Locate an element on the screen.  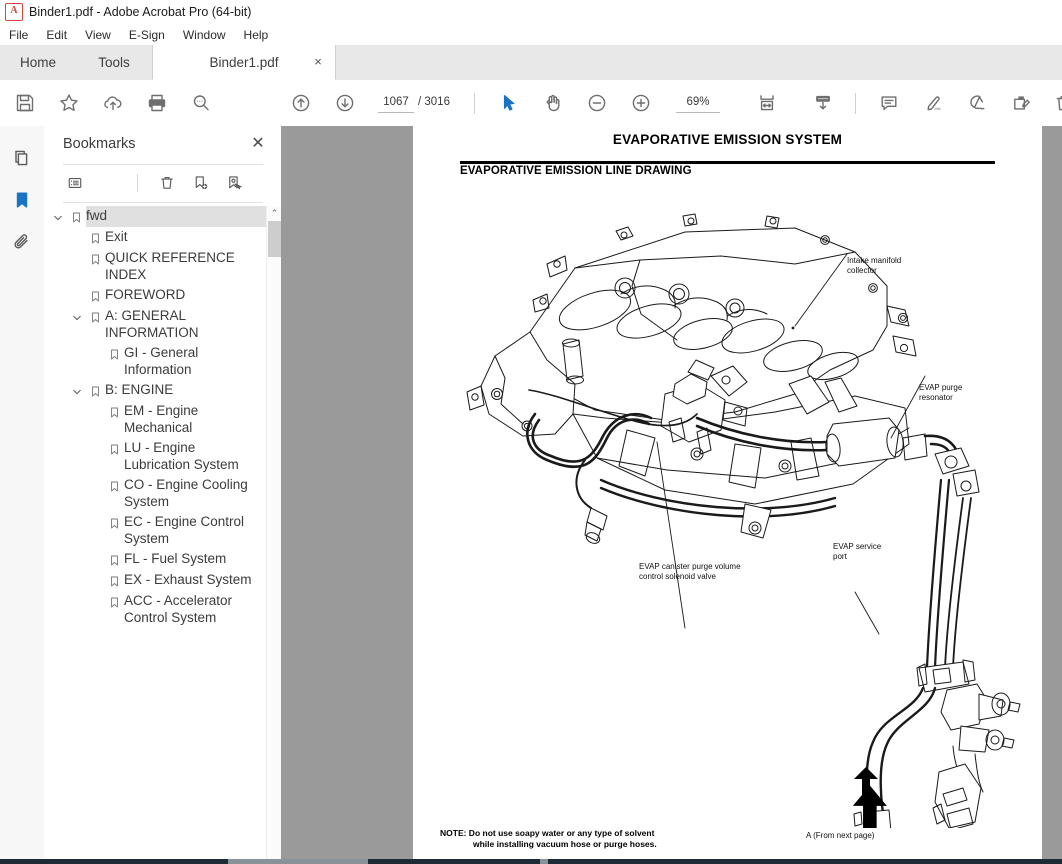
attachments-icon is located at coordinates (22, 242).